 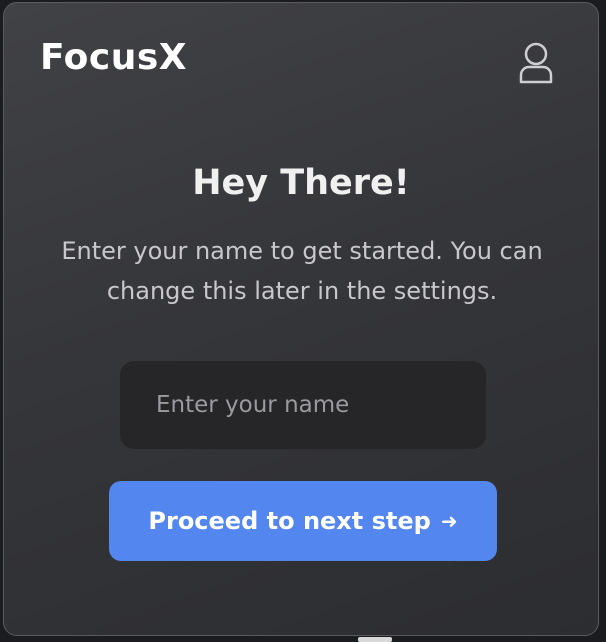 I want to click on proceed-button-label: Proceed to next step, so click(x=289, y=521).